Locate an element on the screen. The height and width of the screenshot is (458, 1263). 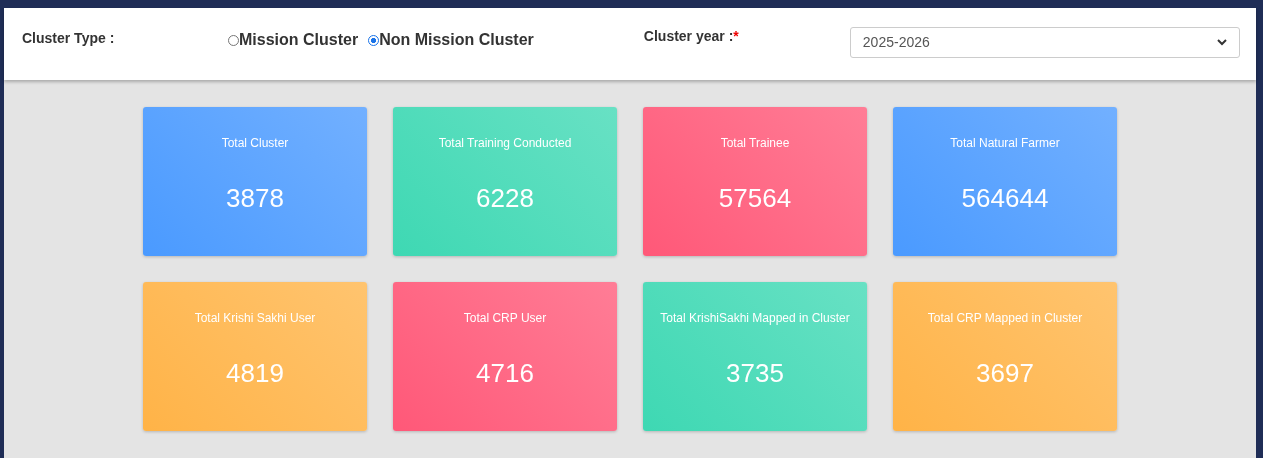
card-value: 57564 is located at coordinates (755, 198).